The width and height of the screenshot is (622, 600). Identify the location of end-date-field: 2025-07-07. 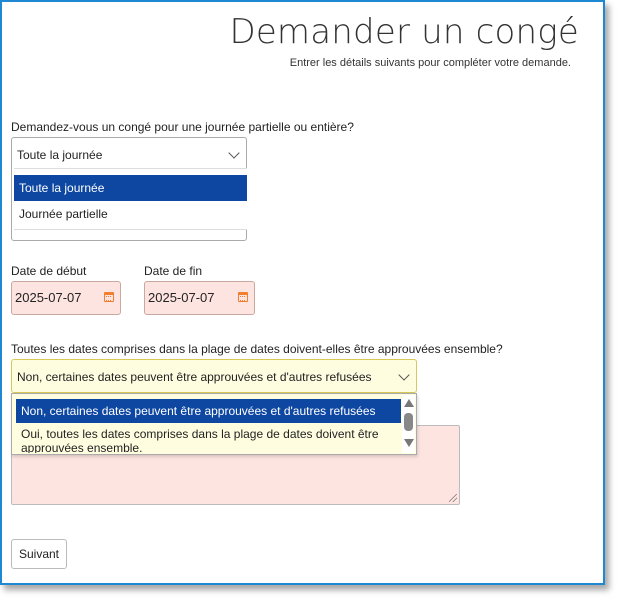
(199, 298).